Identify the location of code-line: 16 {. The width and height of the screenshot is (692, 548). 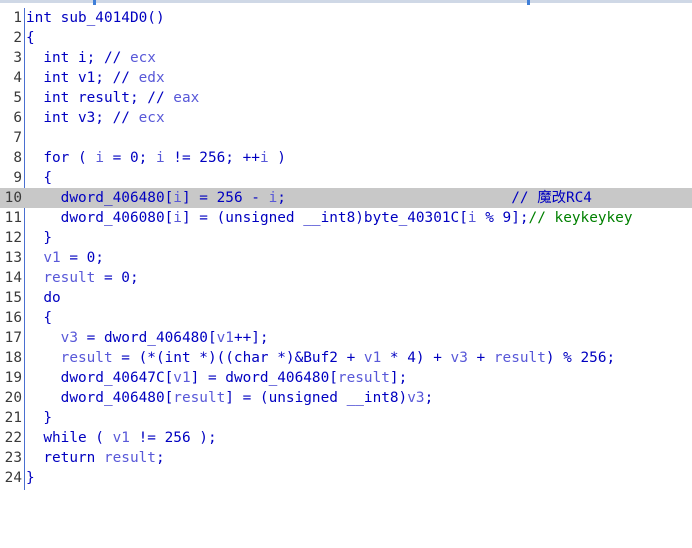
(346, 318).